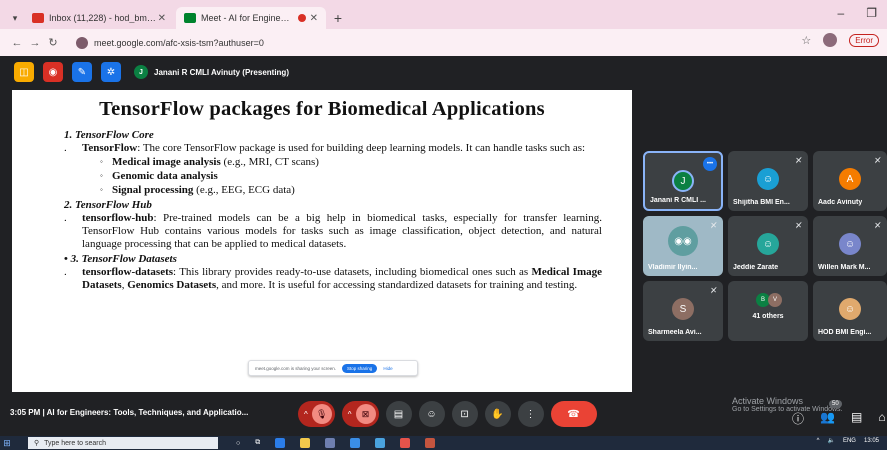 This screenshot has height=450, width=887. I want to click on store-icon, so click(330, 443).